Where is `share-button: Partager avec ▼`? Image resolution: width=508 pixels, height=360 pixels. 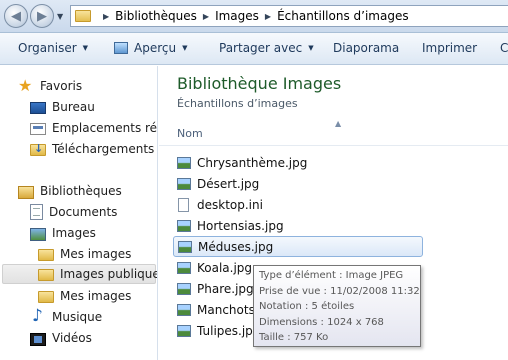 share-button: Partager avec ▼ is located at coordinates (266, 48).